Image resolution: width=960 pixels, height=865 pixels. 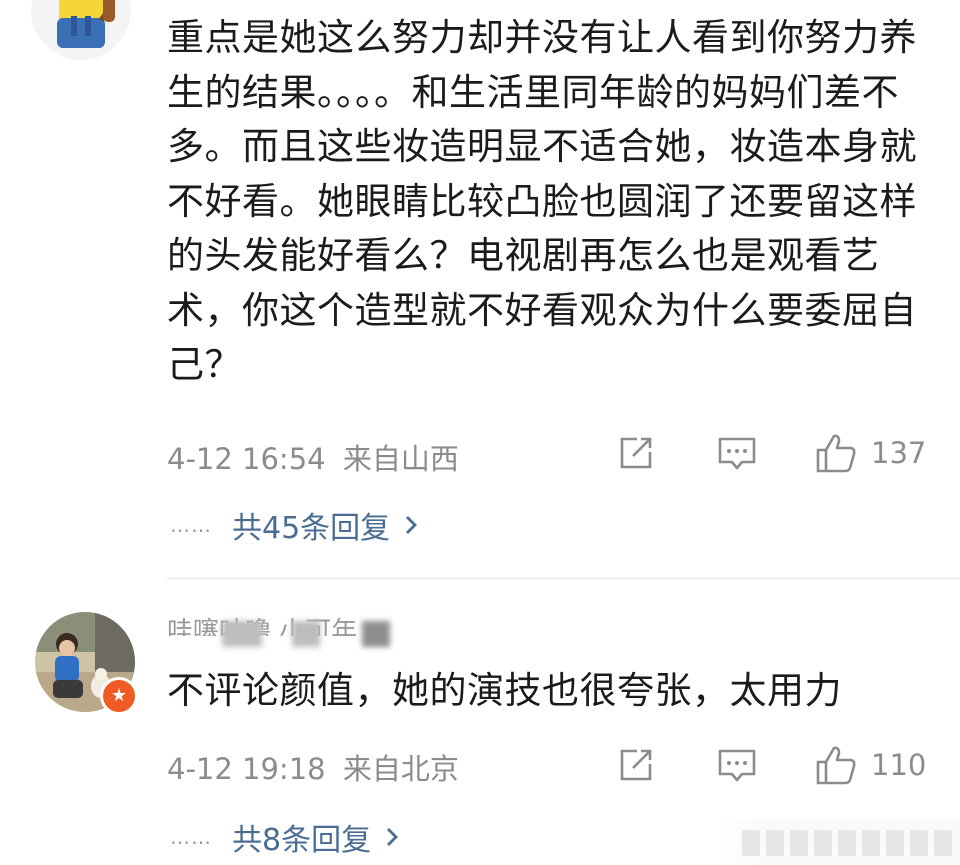 I want to click on watermark, so click(x=838, y=842).